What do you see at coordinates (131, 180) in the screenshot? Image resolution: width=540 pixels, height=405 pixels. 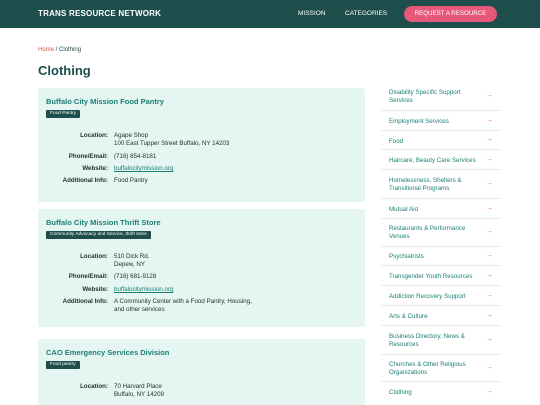 I see `additional-info-value: Food Pantry` at bounding box center [131, 180].